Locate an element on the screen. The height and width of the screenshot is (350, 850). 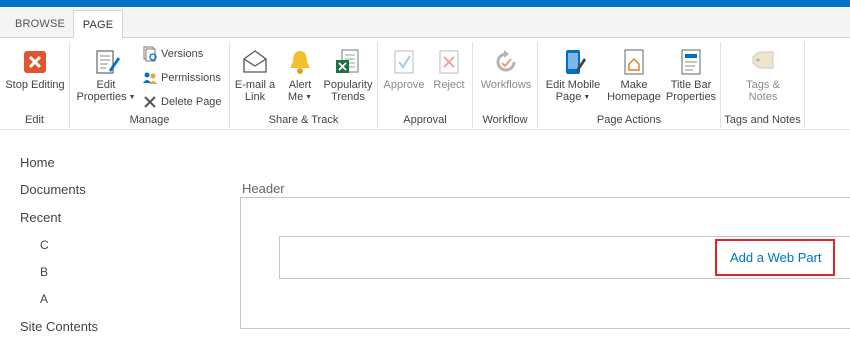
nav-item-documents: Documents is located at coordinates (53, 189).